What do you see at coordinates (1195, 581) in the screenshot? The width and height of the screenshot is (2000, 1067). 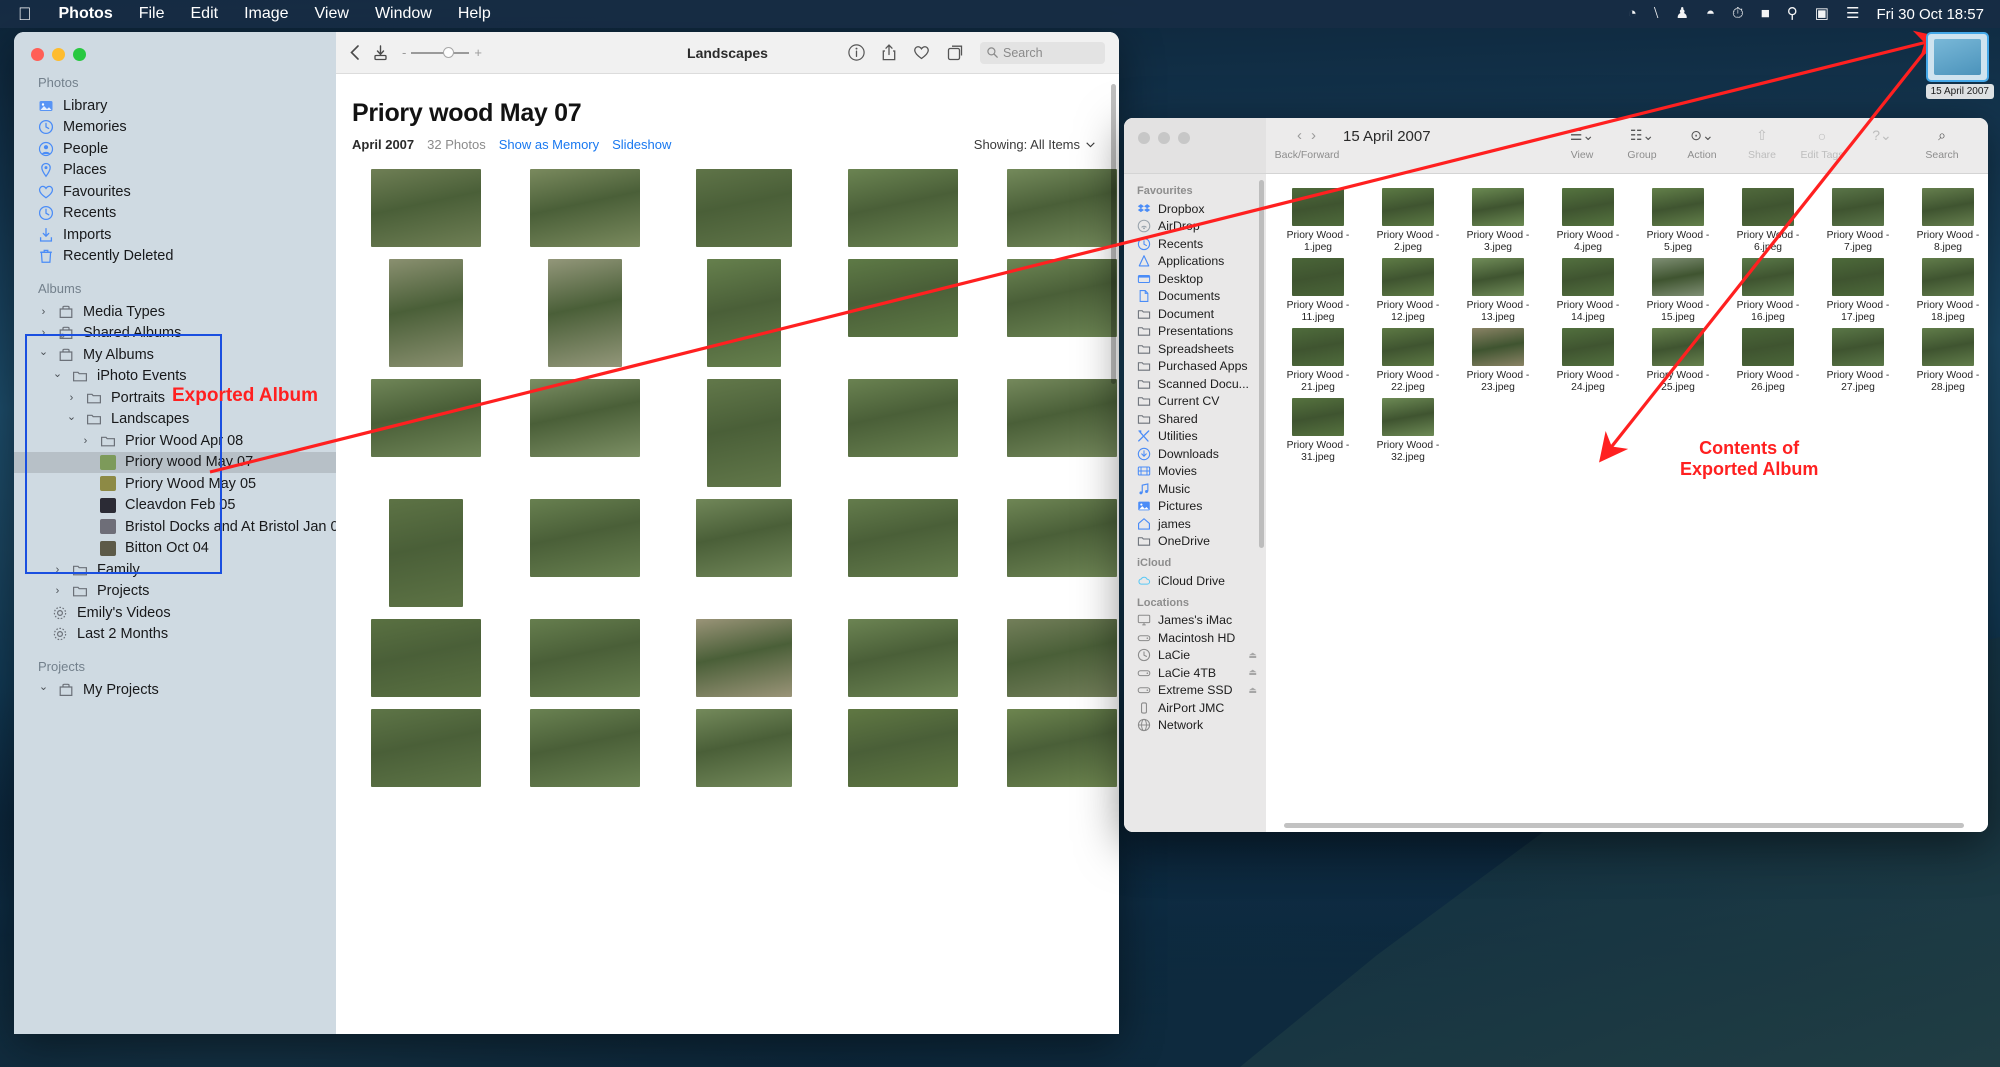 I see `finder-sidebar-item-icloud-drive: iCloud Drive` at bounding box center [1195, 581].